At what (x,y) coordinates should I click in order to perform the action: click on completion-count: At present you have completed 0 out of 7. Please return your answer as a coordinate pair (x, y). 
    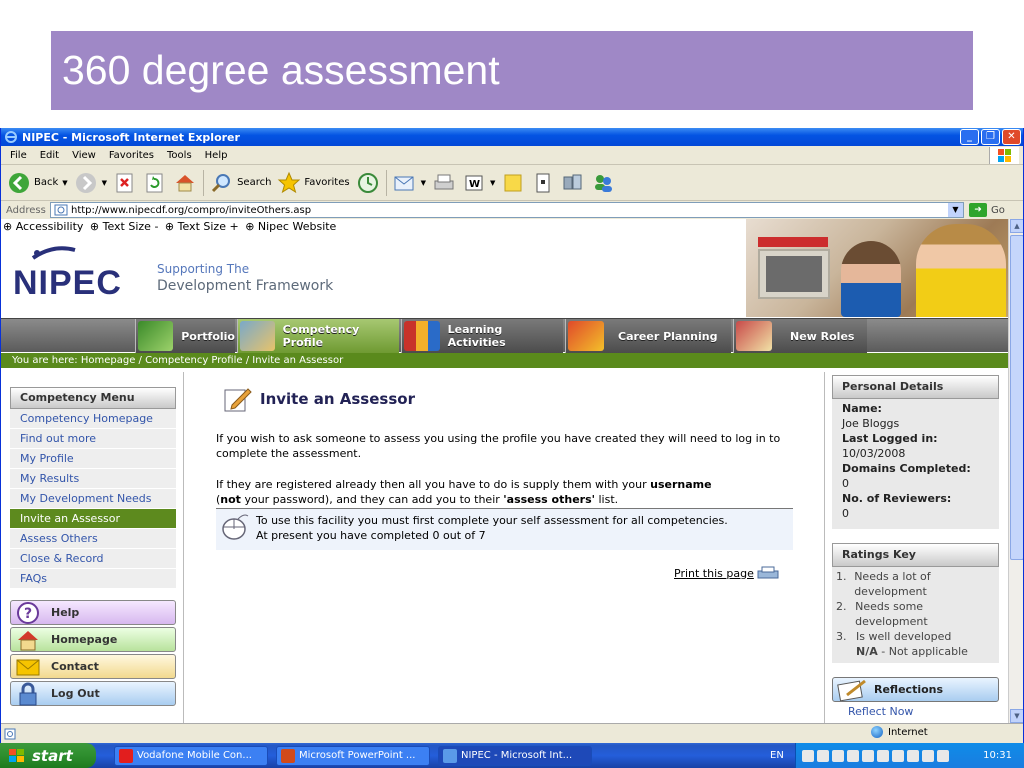
    Looking at the image, I should click on (371, 535).